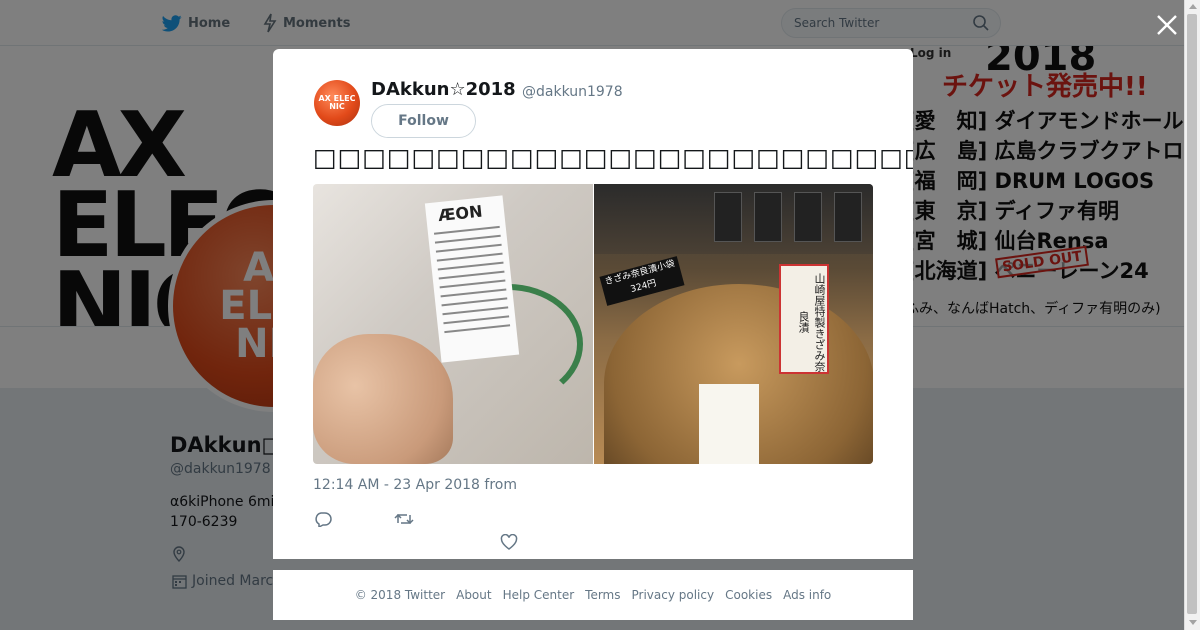 This screenshot has height=630, width=1200. What do you see at coordinates (383, 399) in the screenshot?
I see `hand-image` at bounding box center [383, 399].